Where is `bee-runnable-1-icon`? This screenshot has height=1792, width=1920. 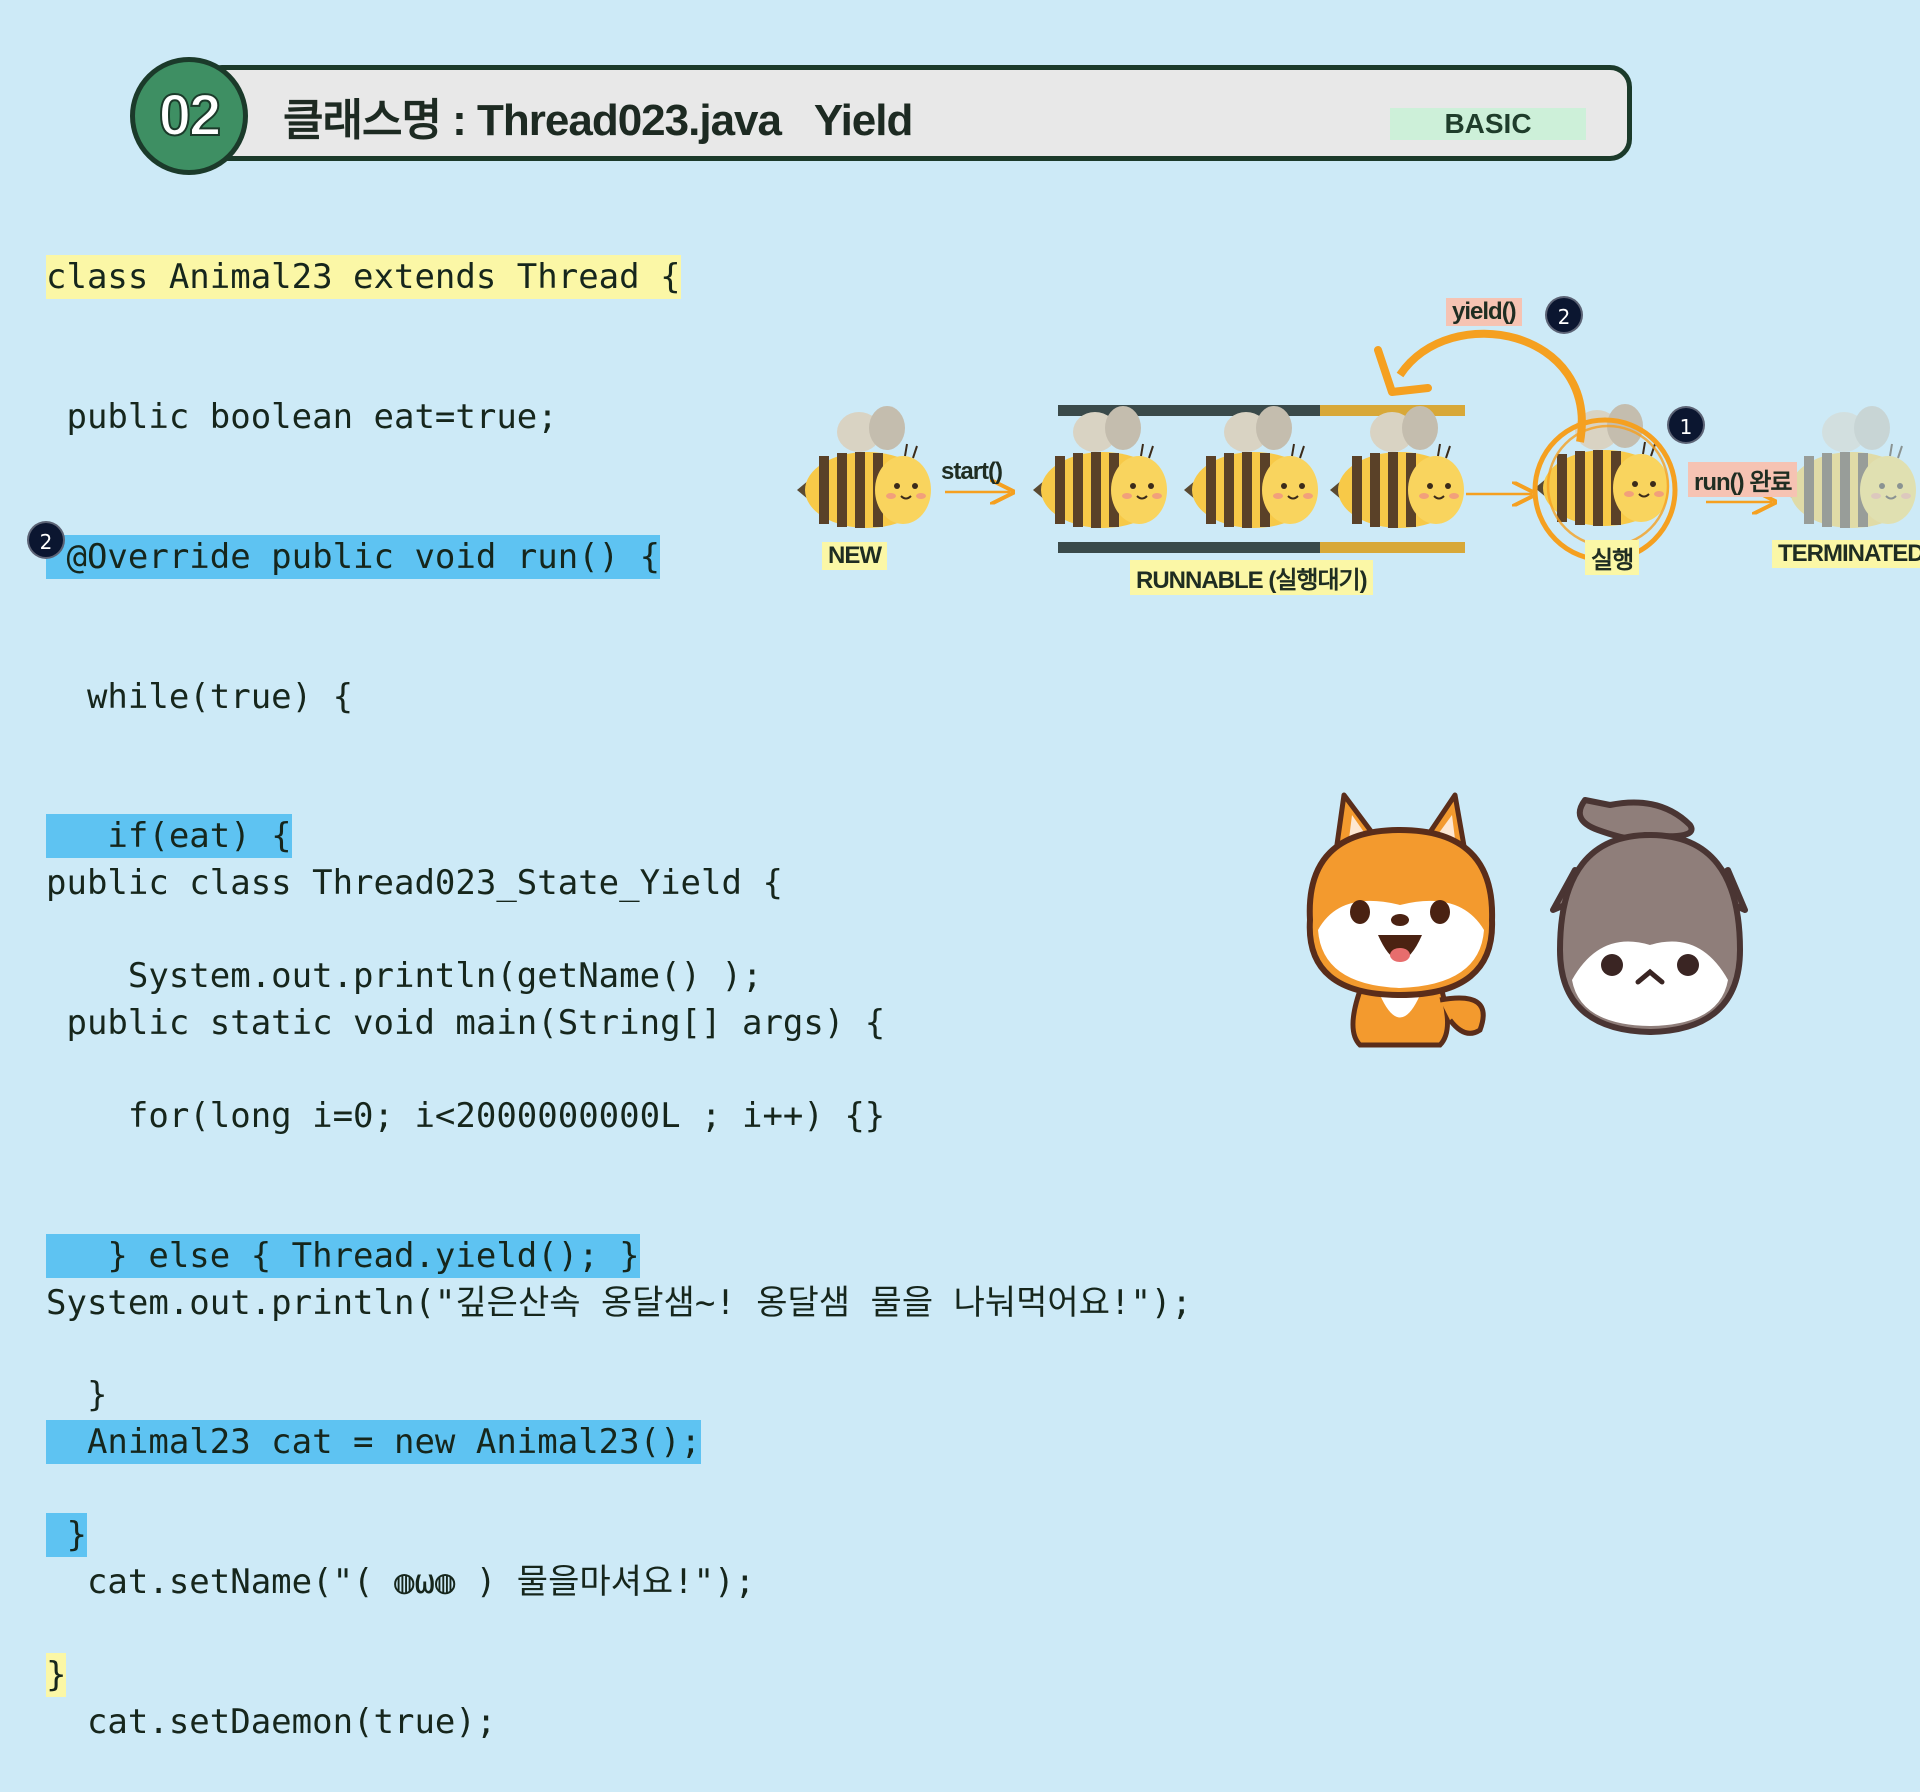
bee-runnable-1-icon is located at coordinates (1100, 467).